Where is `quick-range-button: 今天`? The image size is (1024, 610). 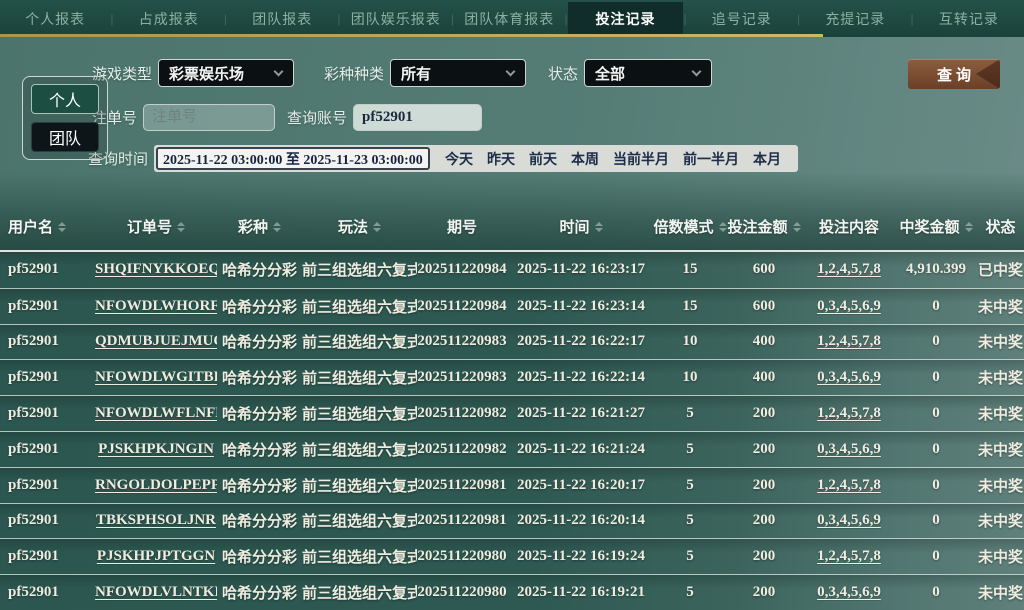 quick-range-button: 今天 is located at coordinates (459, 159).